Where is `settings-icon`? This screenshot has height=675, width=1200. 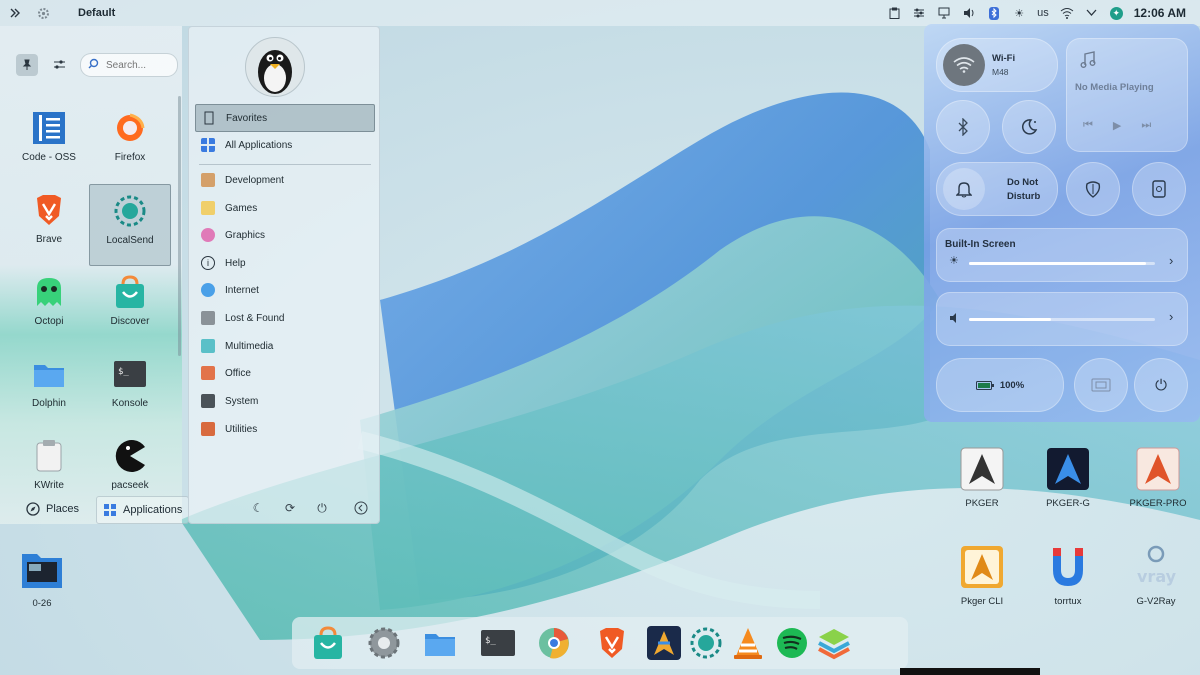
settings-icon is located at coordinates (384, 643).